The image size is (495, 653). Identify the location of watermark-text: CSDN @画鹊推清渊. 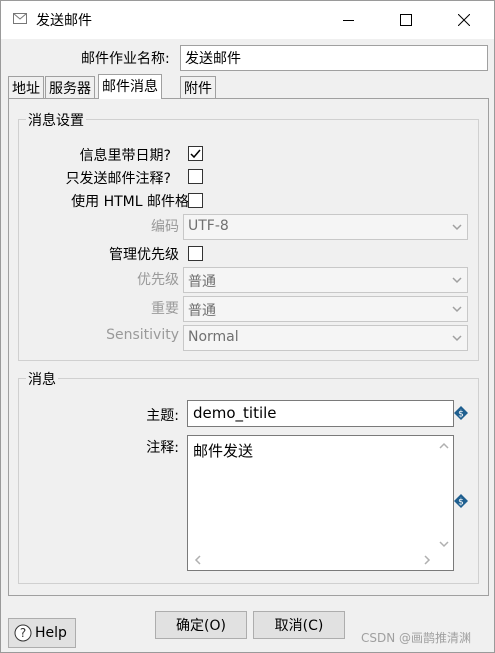
(416, 638).